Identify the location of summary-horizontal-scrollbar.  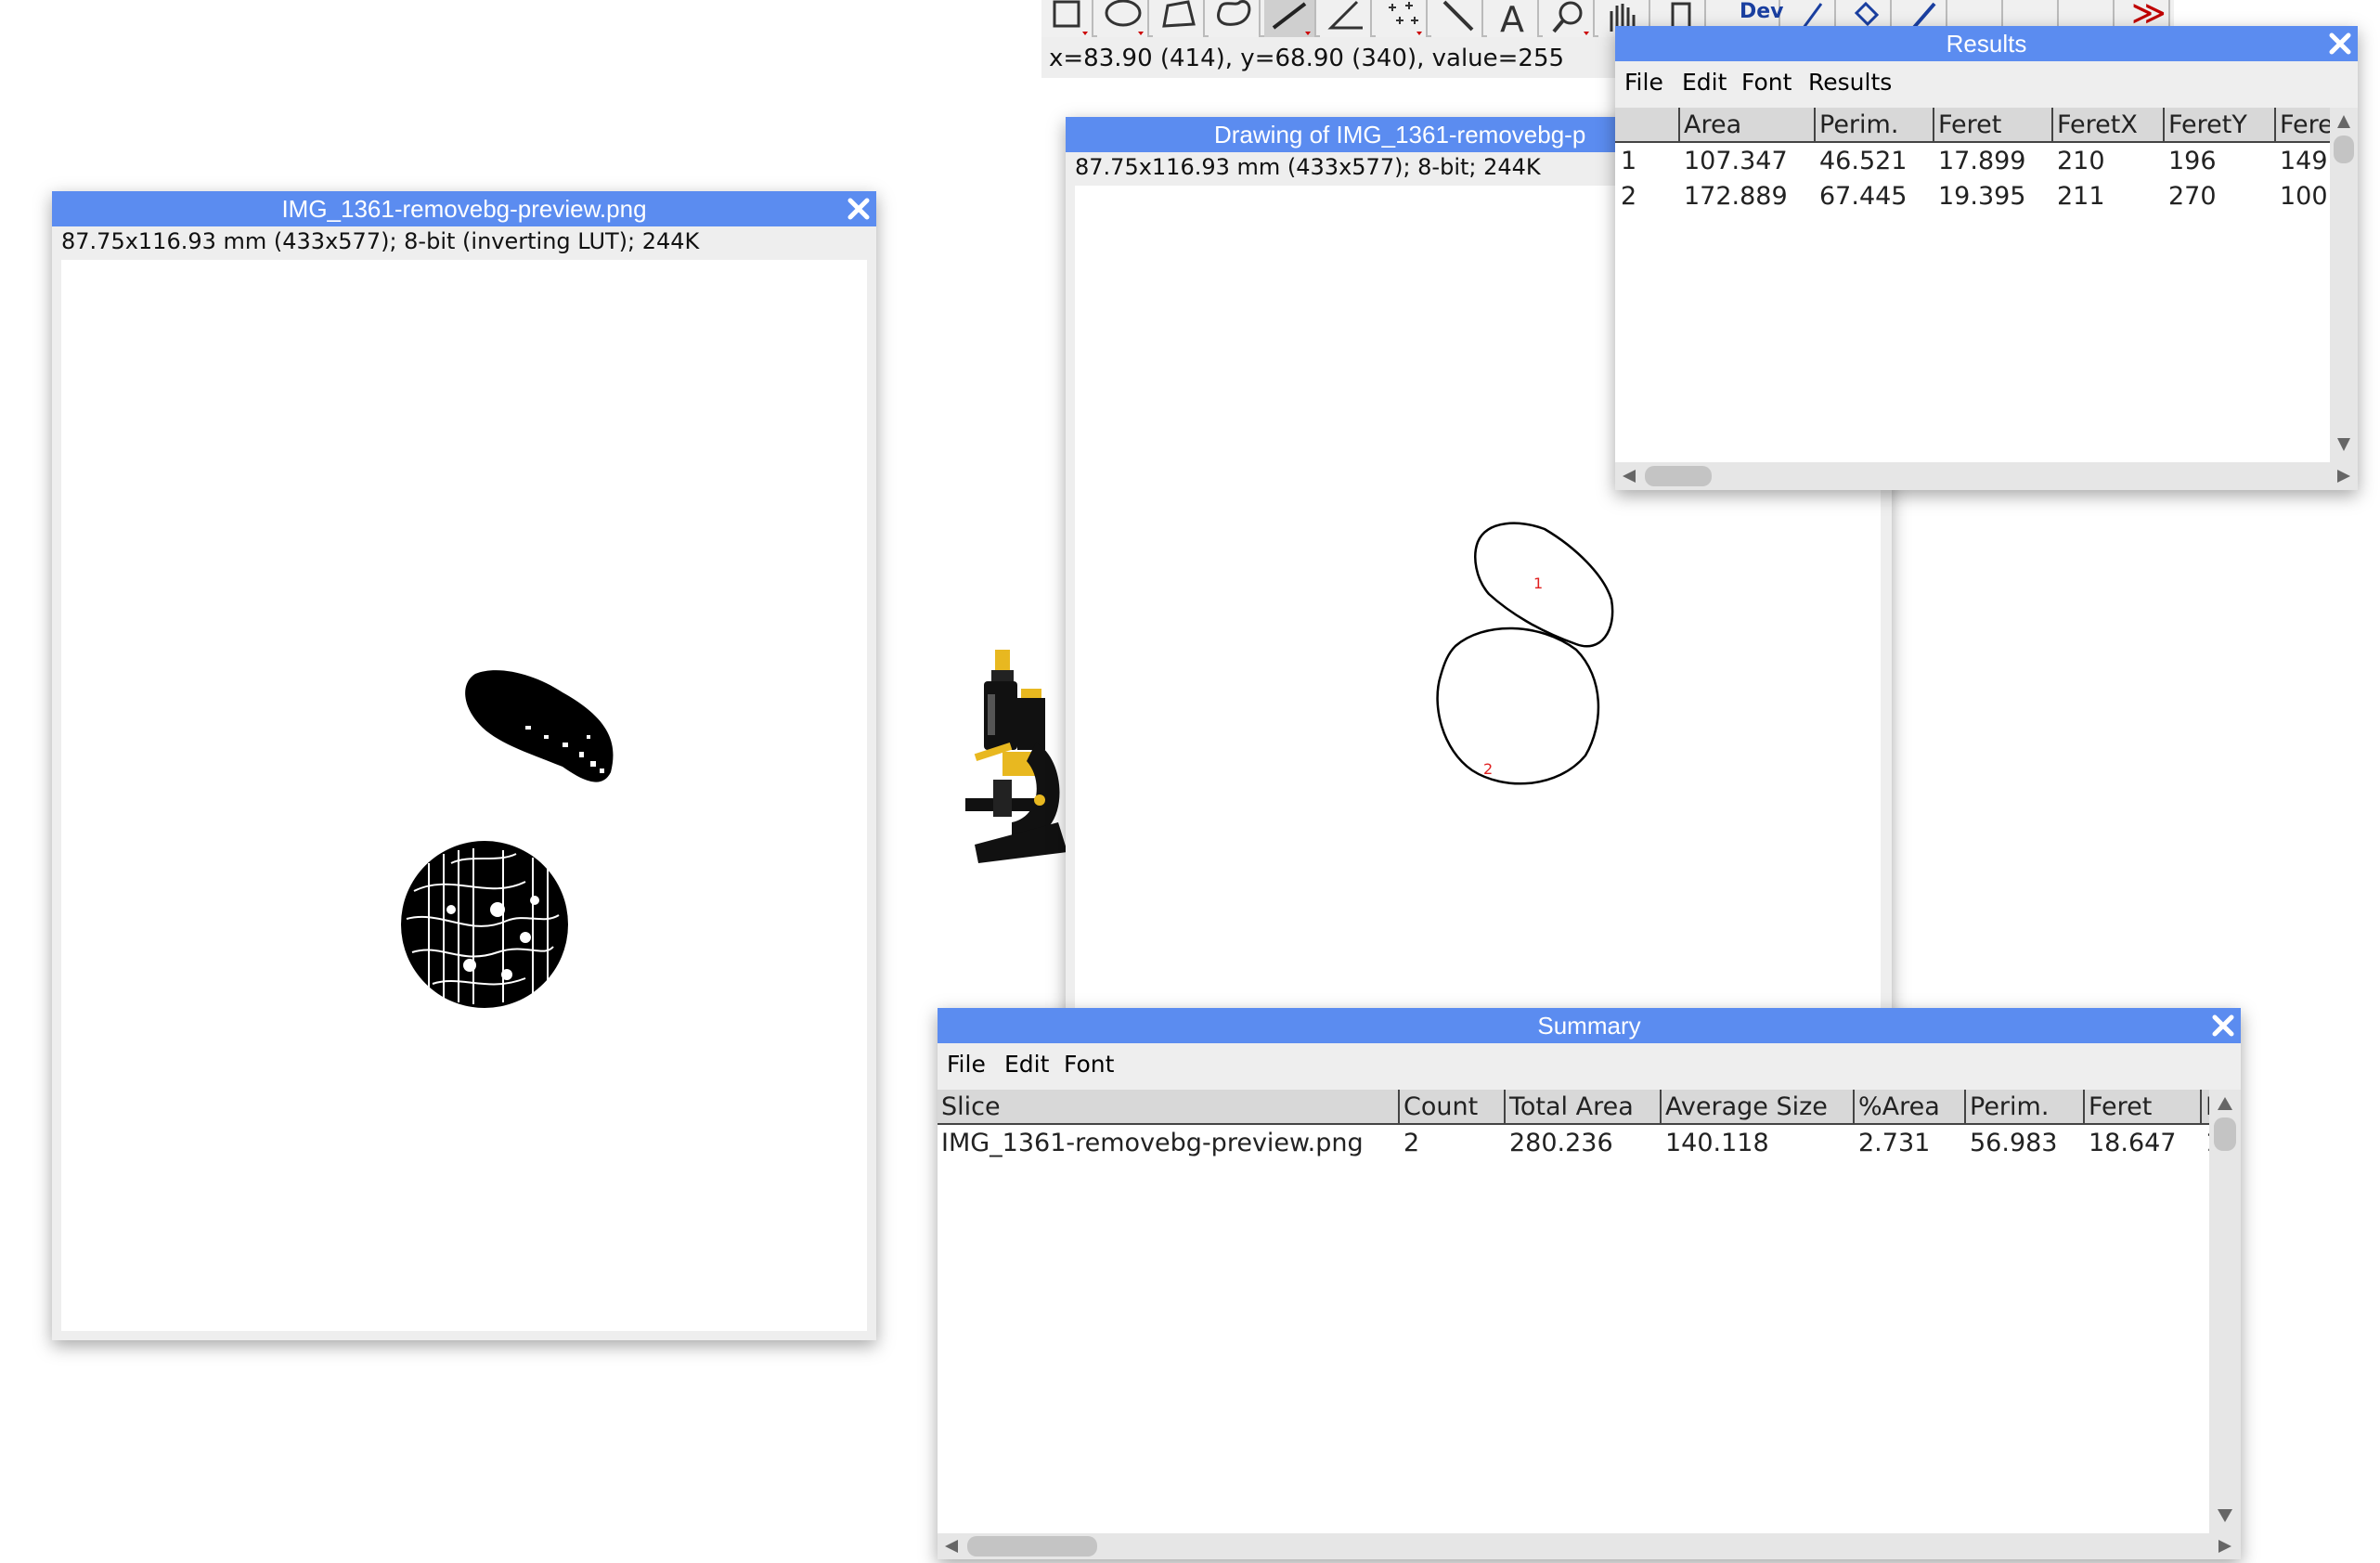
(1589, 1546).